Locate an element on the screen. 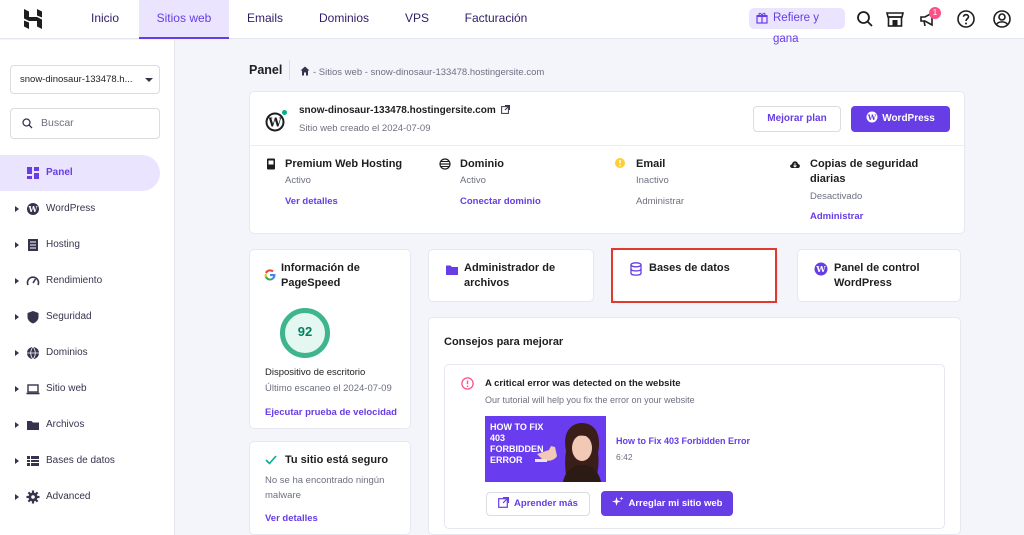  account-icon is located at coordinates (1002, 19).